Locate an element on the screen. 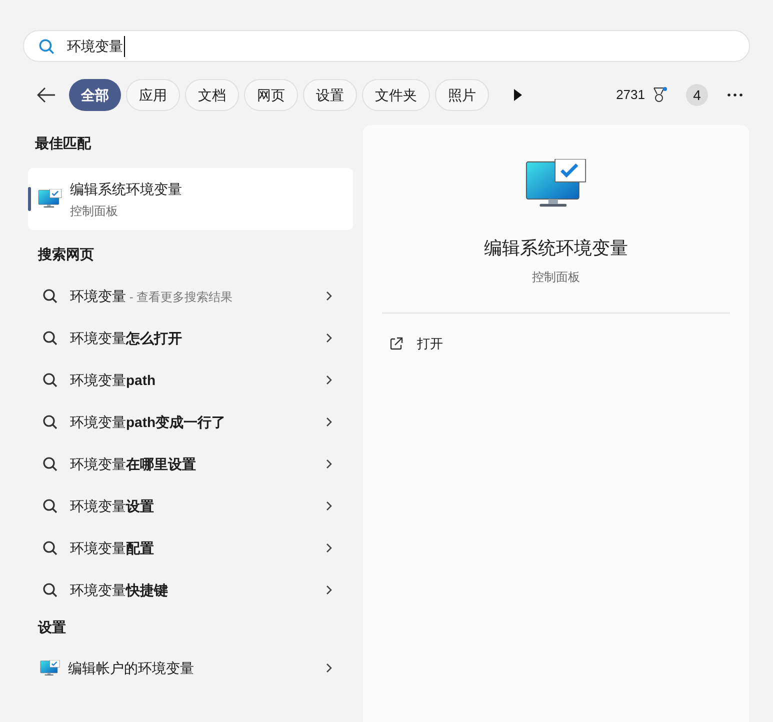  filter-tab: 文件夹 is located at coordinates (396, 95).